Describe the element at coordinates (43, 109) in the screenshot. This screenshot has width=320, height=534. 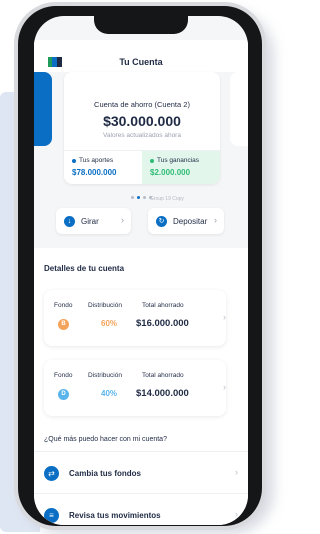
I see `previous-account-card` at that location.